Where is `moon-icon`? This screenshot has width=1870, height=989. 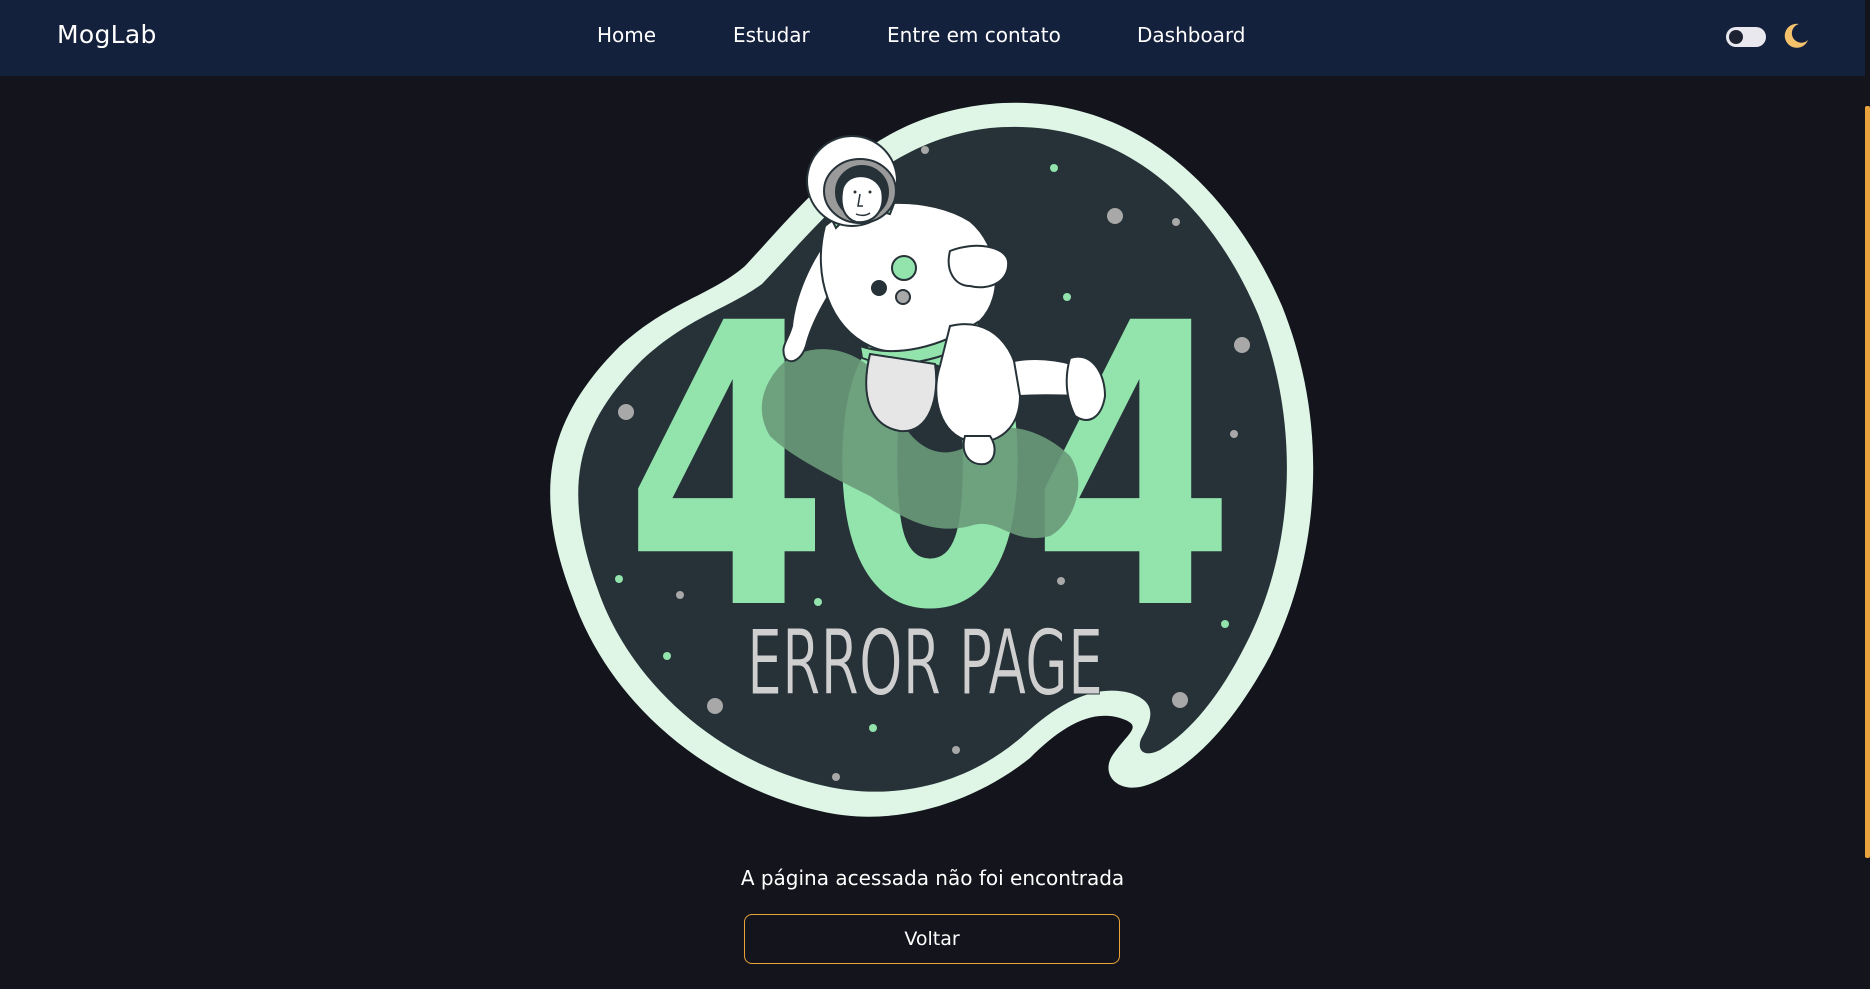
moon-icon is located at coordinates (1796, 35).